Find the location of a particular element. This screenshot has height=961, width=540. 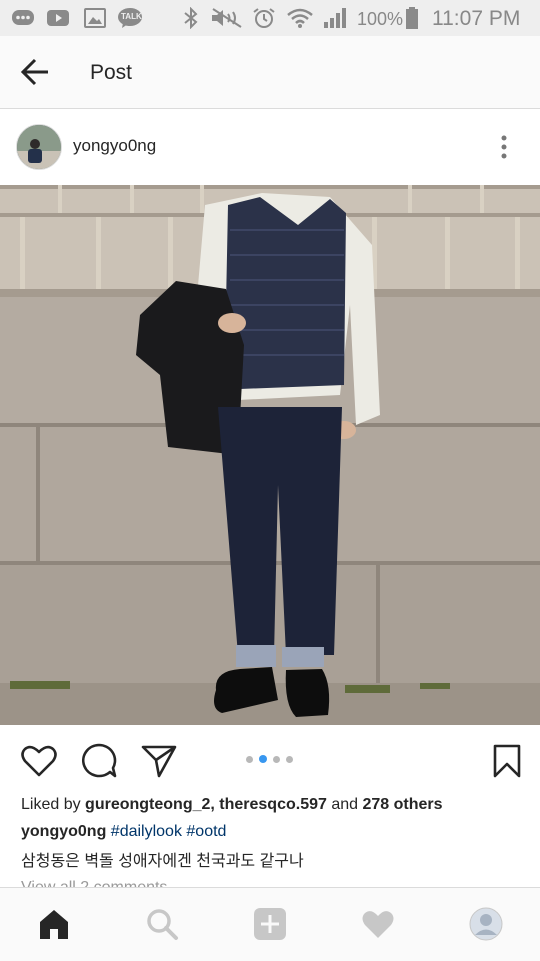

wifi-icon is located at coordinates (300, 18).